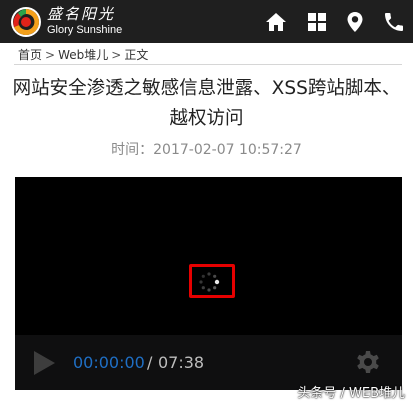 Image resolution: width=413 pixels, height=408 pixels. What do you see at coordinates (81, 14) in the screenshot?
I see `brand-name-chinese: 盛名阳光` at bounding box center [81, 14].